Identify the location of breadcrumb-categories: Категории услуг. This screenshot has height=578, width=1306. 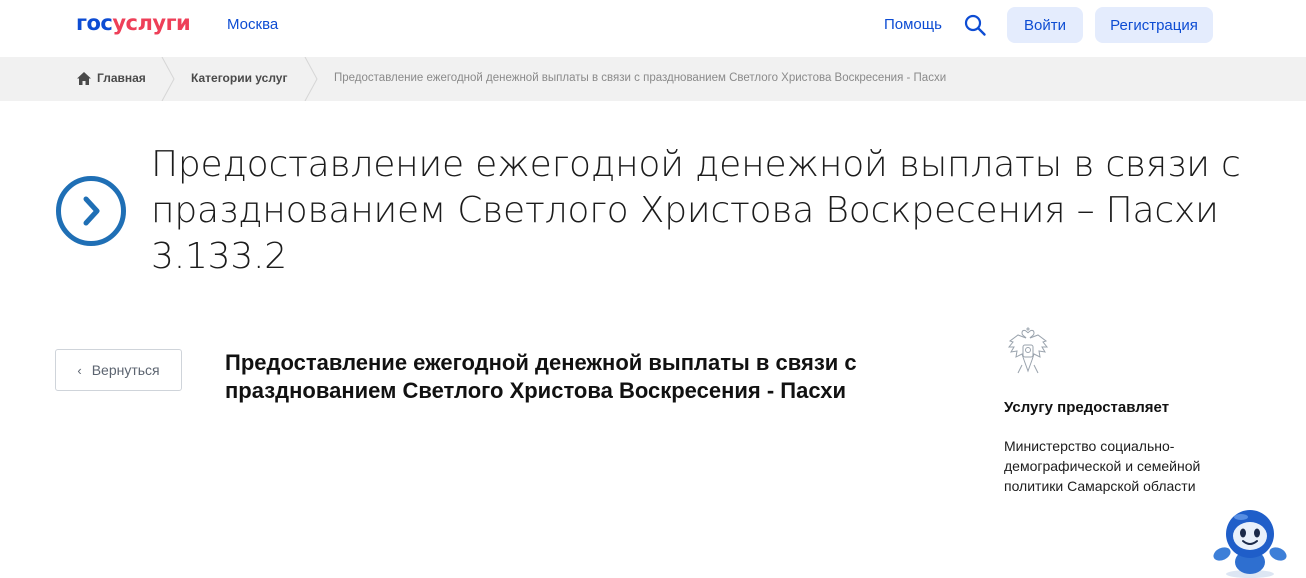
(239, 78).